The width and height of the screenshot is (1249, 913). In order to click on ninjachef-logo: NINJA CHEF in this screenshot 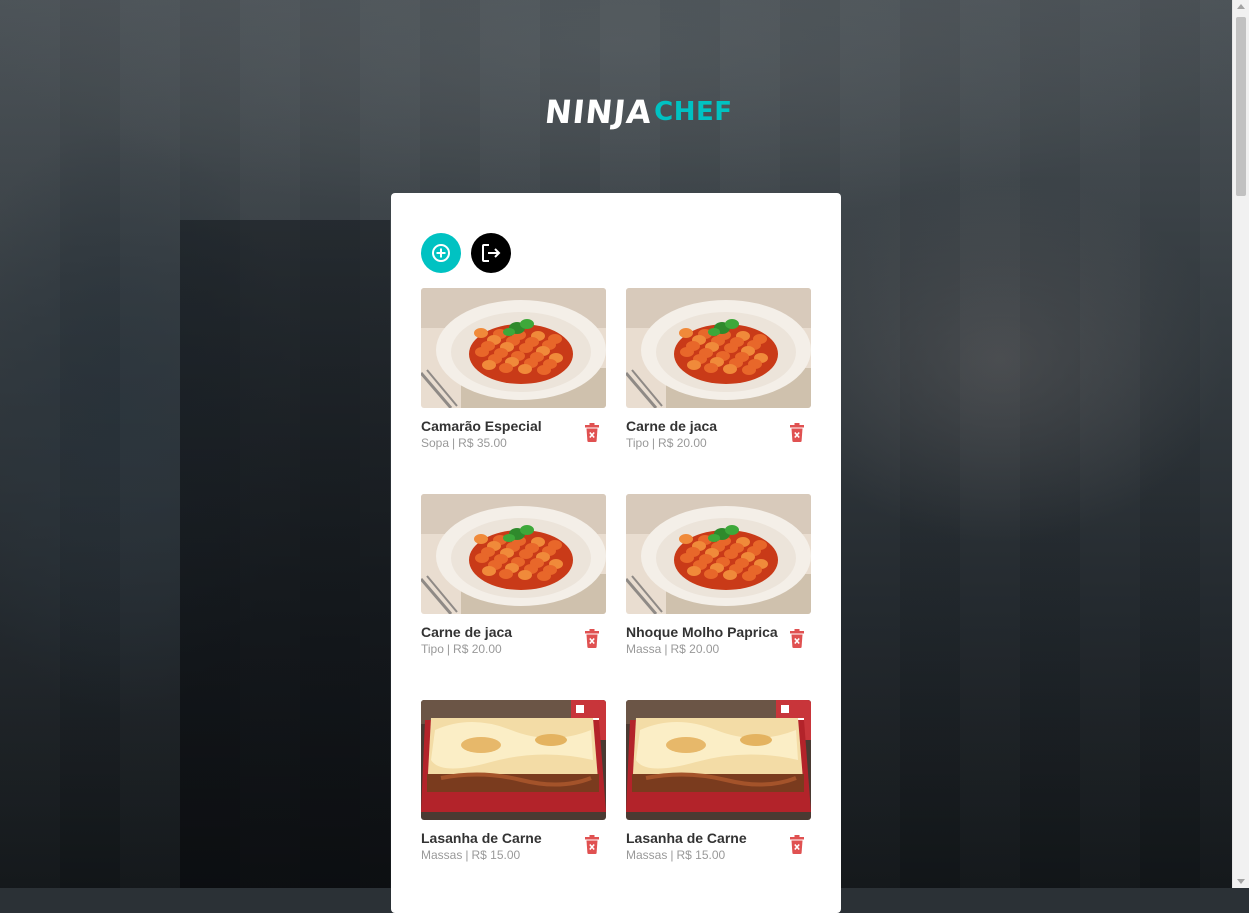, I will do `click(637, 112)`.